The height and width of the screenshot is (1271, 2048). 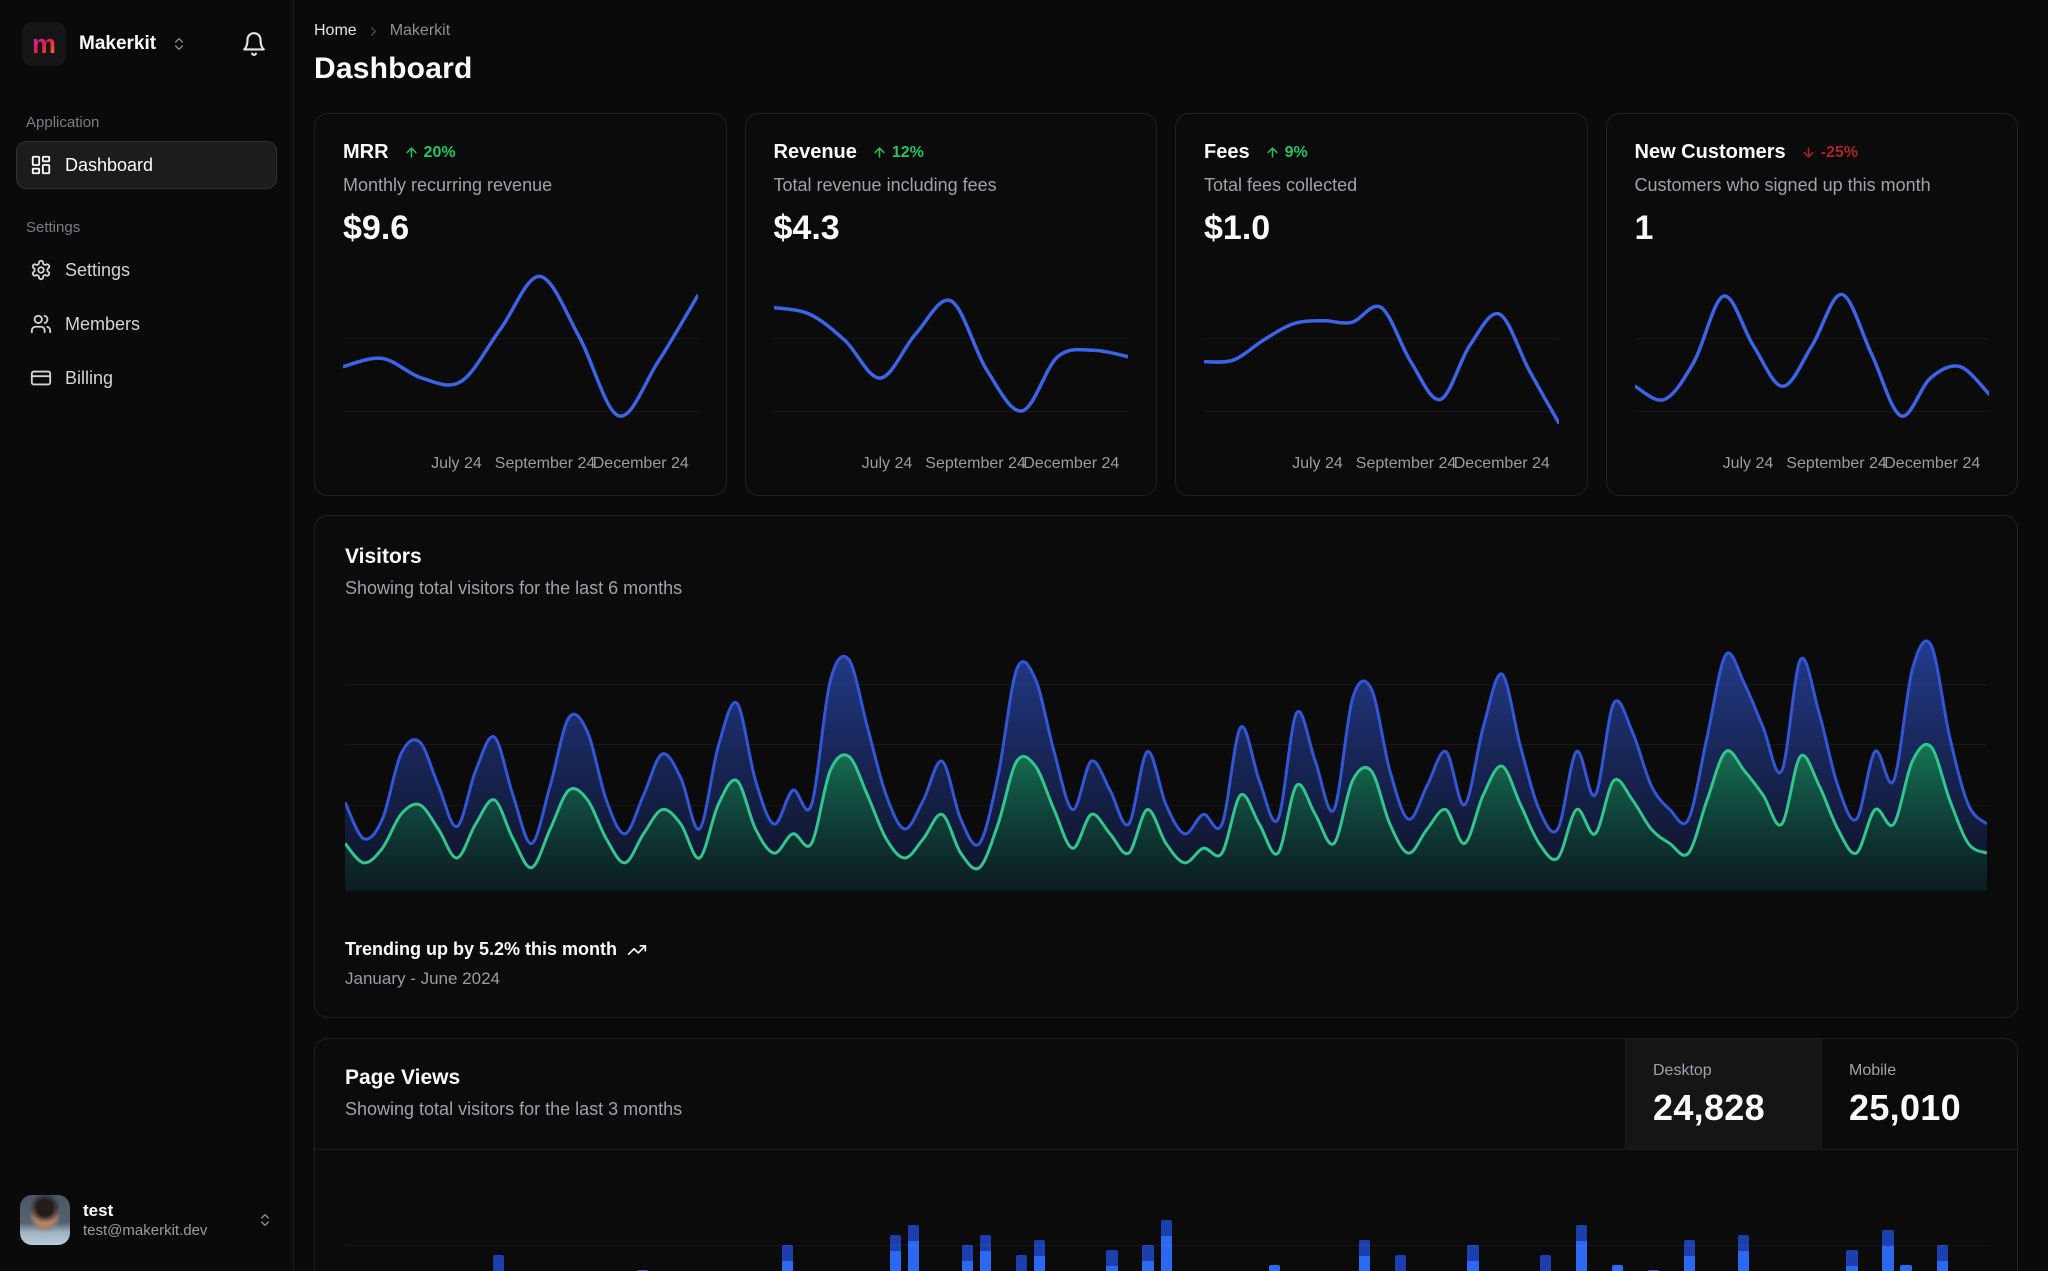 What do you see at coordinates (1811, 353) in the screenshot?
I see `new-customers-sparkline-chart` at bounding box center [1811, 353].